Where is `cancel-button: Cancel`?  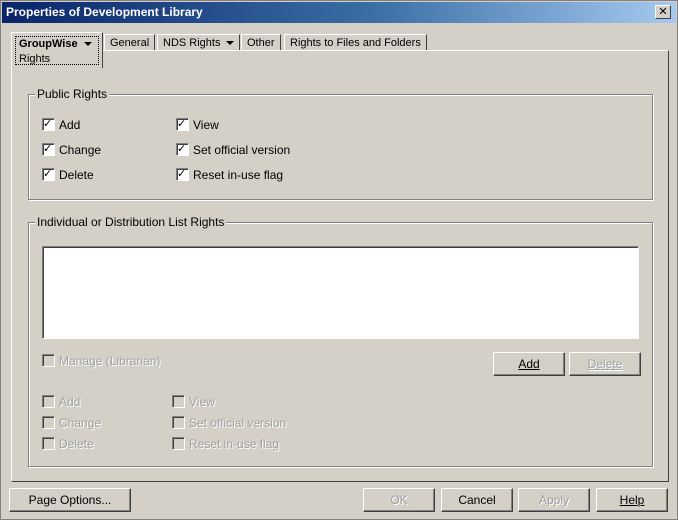
cancel-button: Cancel is located at coordinates (477, 500).